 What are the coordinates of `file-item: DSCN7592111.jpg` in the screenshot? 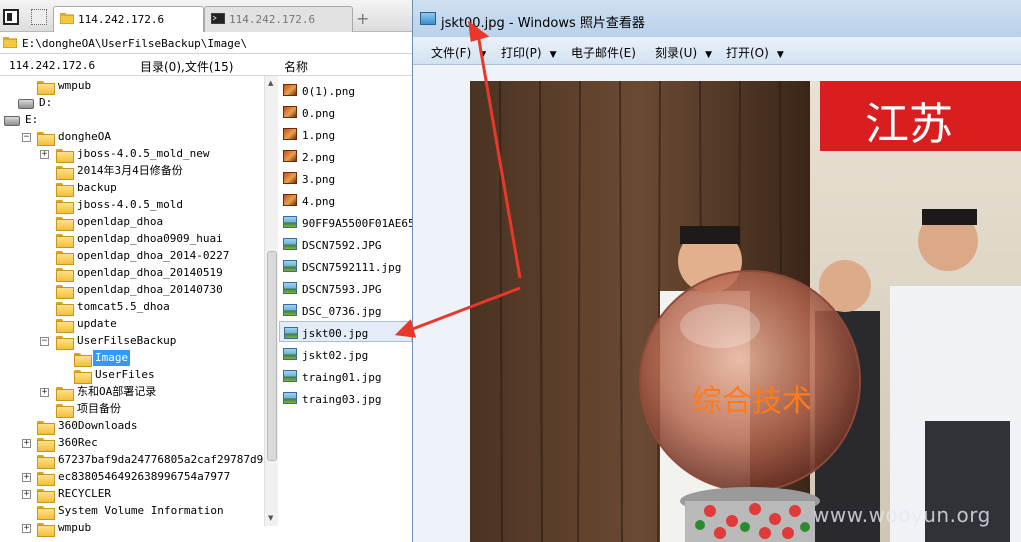 It's located at (345, 265).